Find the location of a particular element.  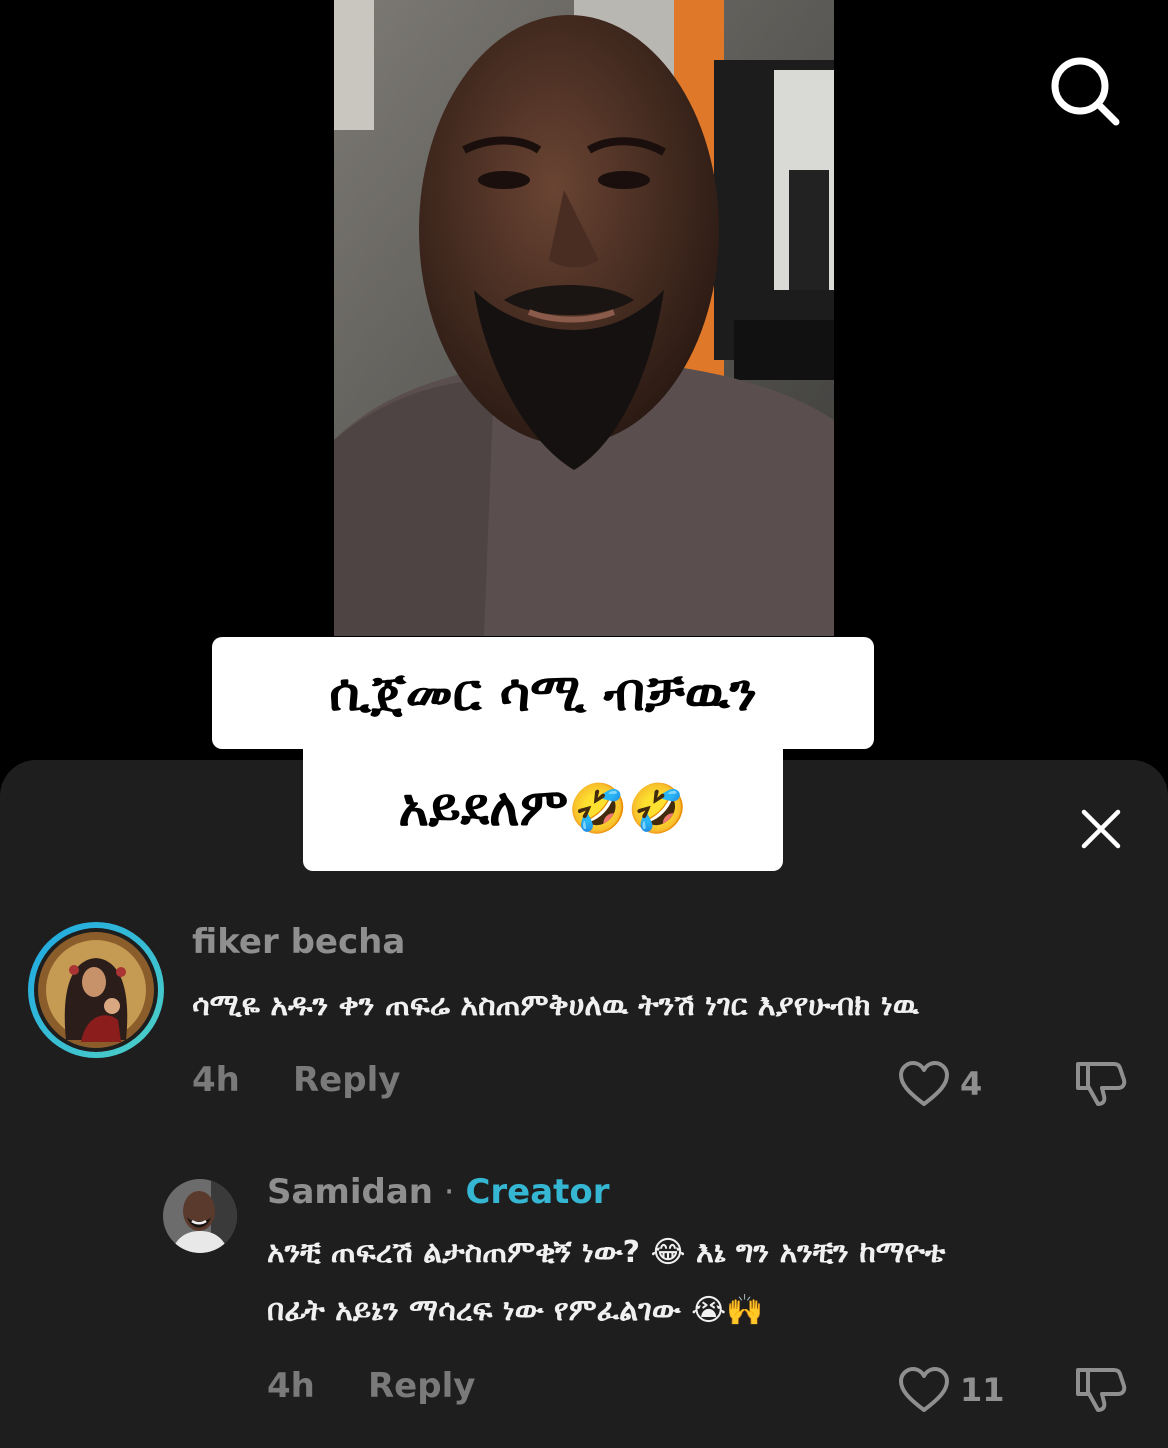

comment-username: Samidan is located at coordinates (350, 1192).